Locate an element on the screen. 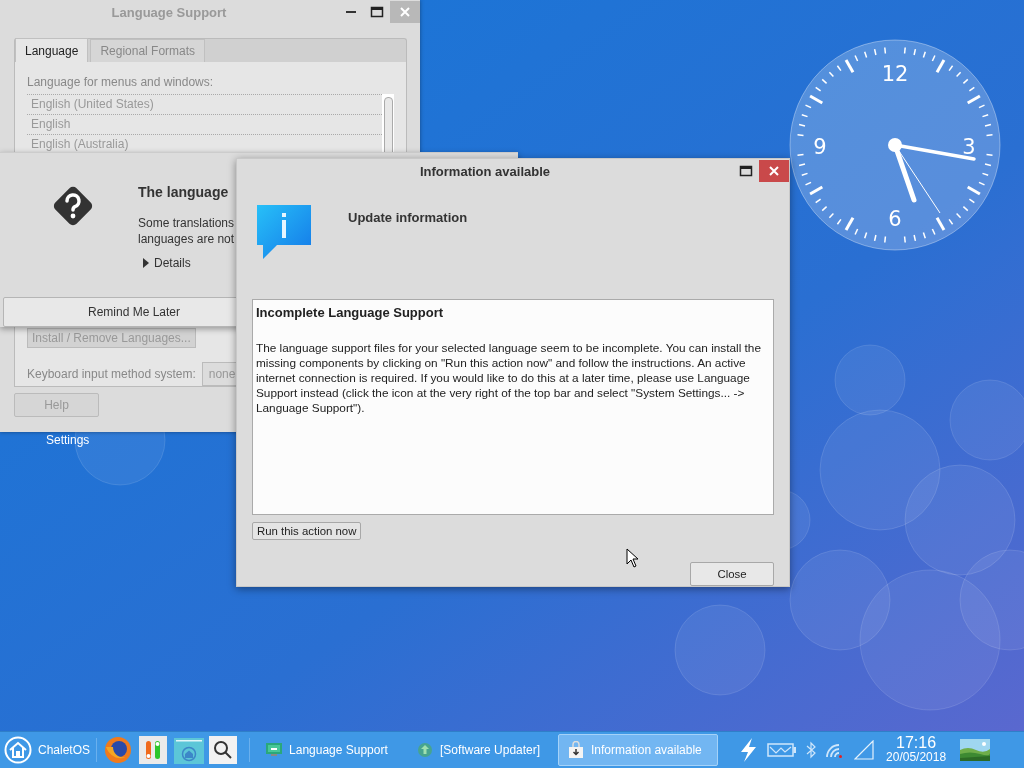 This screenshot has height=768, width=1024. clock-widget: 17:16 20/05/2018 is located at coordinates (916, 750).